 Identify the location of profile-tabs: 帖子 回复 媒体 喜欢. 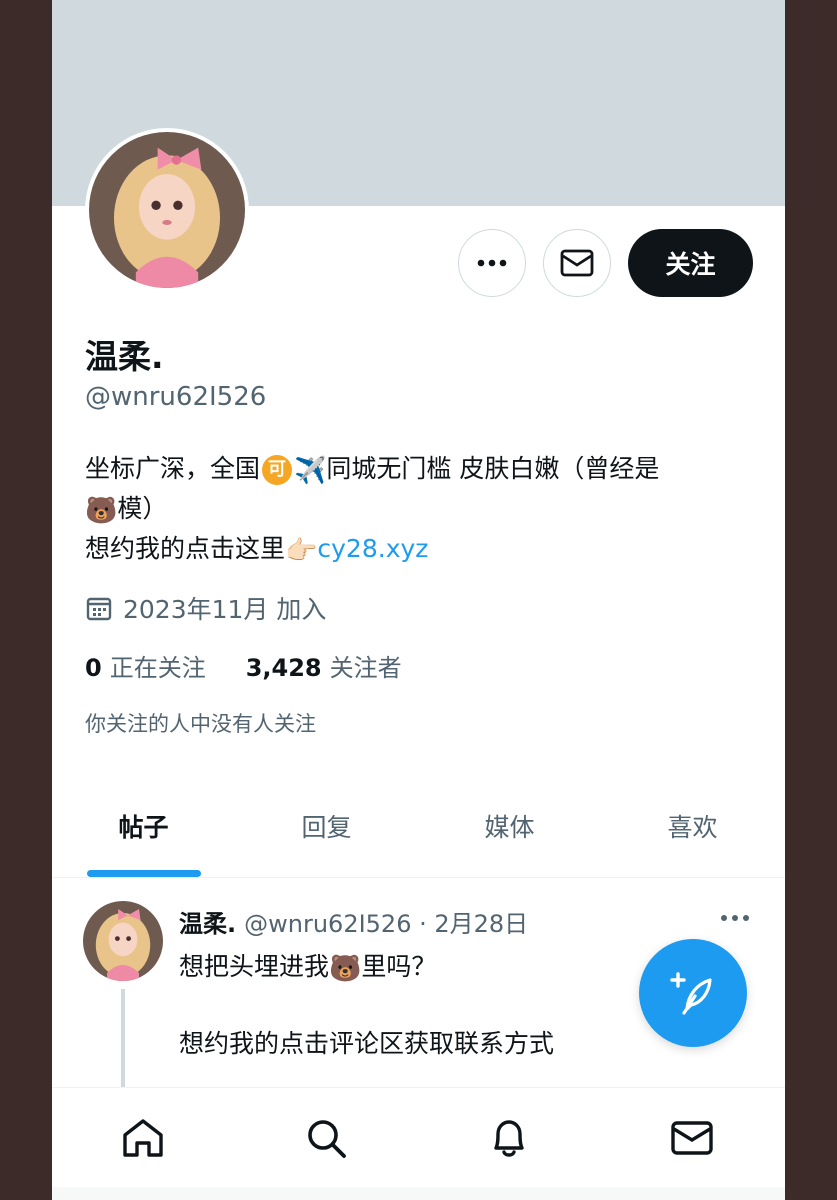
(418, 834).